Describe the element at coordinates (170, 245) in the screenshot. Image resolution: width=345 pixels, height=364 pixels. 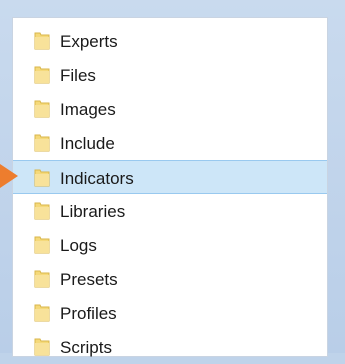
I see `folder-item-logs: Logs` at that location.